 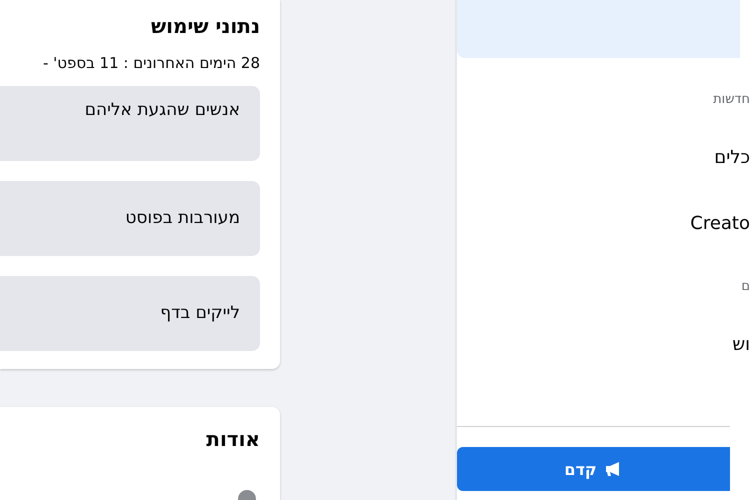 What do you see at coordinates (130, 313) in the screenshot?
I see `stat-tile: לייקים בדף` at bounding box center [130, 313].